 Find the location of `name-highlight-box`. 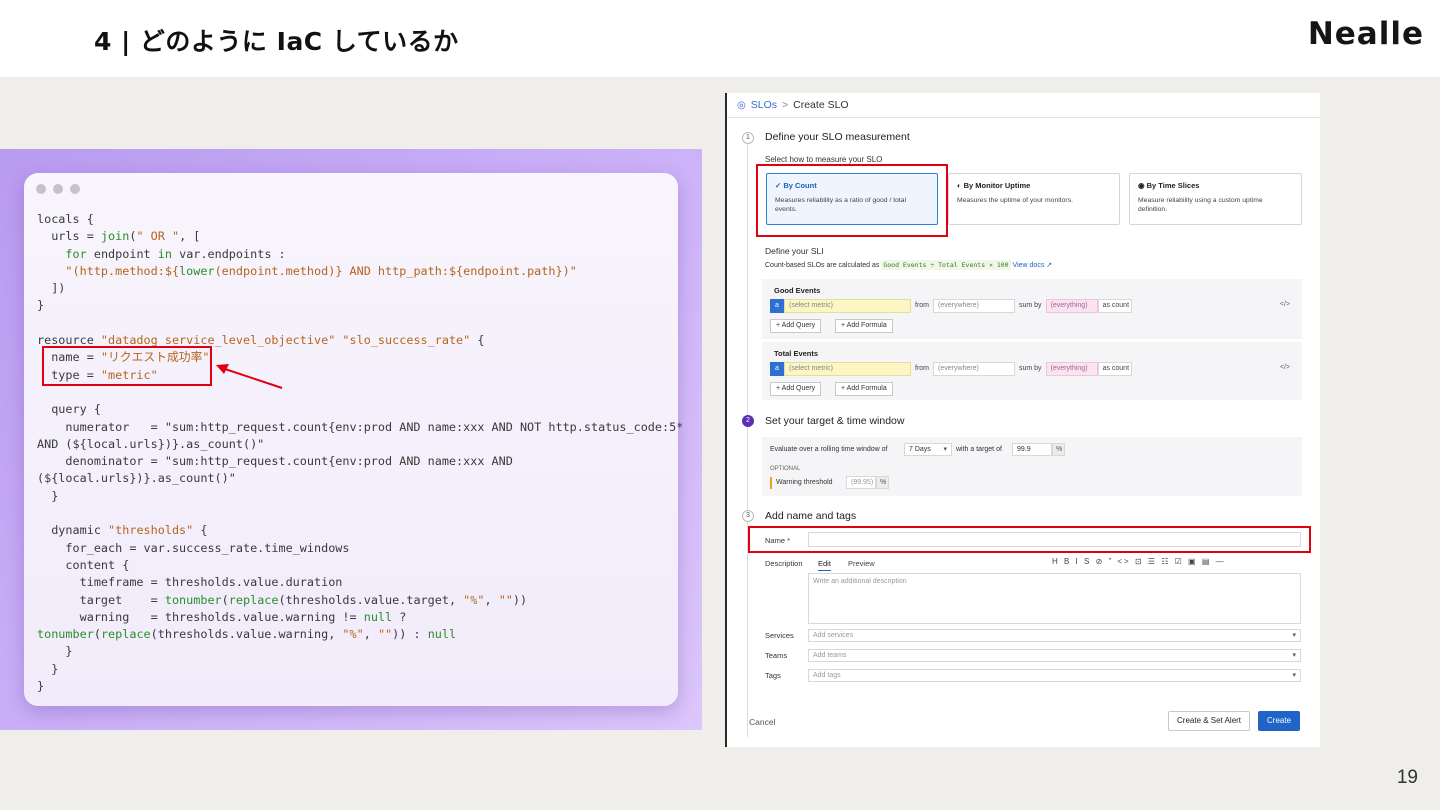

name-highlight-box is located at coordinates (1029, 539).